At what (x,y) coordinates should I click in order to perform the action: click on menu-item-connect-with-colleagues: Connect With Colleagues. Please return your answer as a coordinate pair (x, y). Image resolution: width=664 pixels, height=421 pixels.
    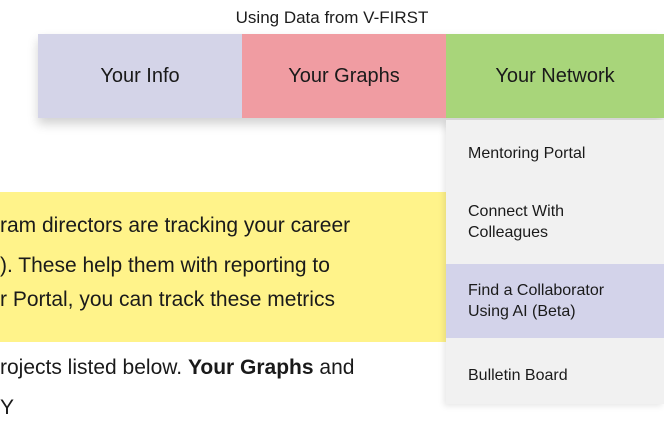
    Looking at the image, I should click on (555, 222).